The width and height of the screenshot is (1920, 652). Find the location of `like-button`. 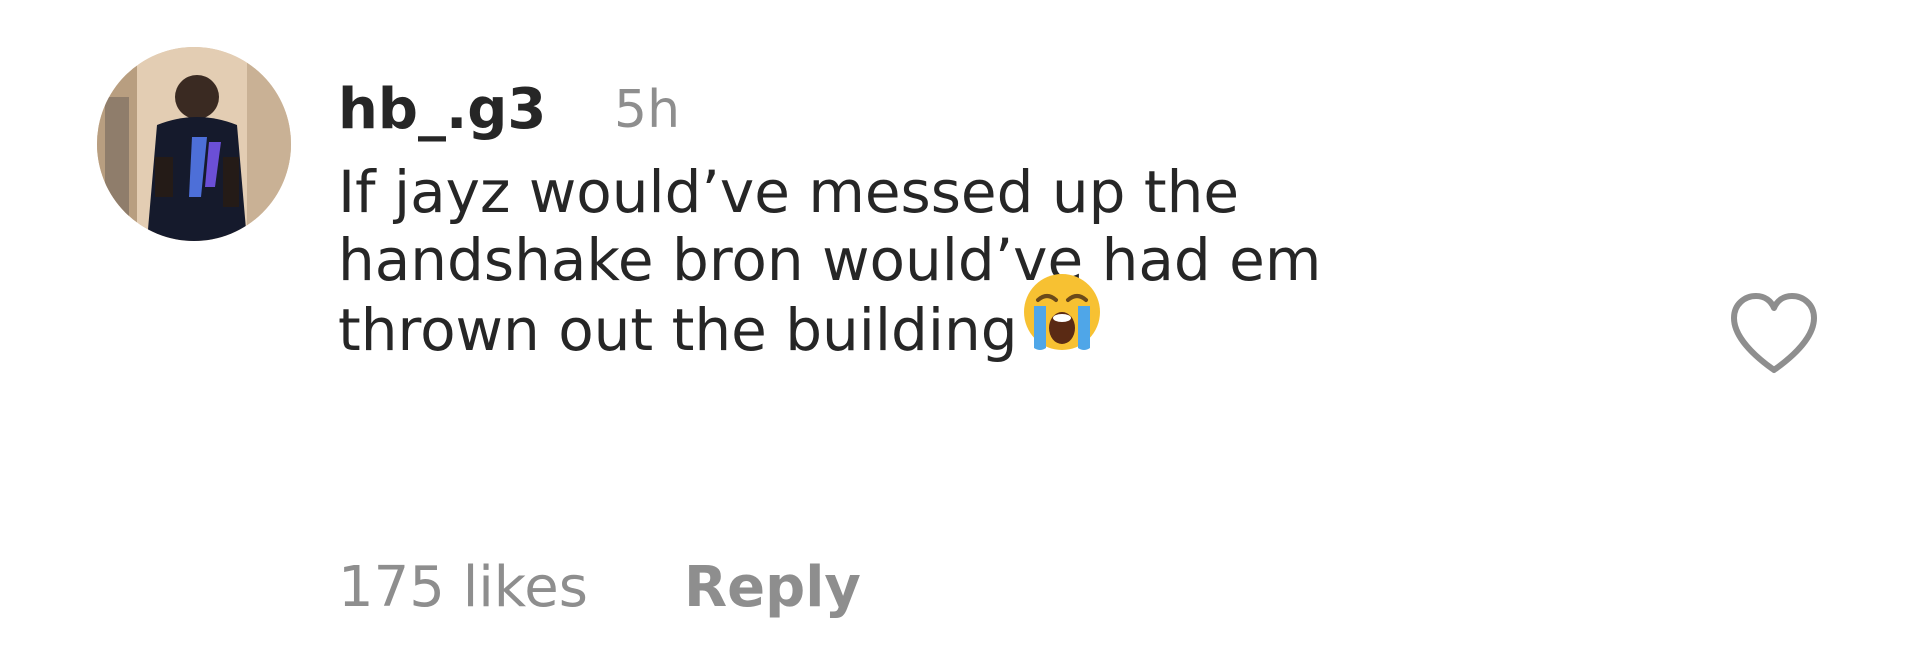

like-button is located at coordinates (1774, 333).